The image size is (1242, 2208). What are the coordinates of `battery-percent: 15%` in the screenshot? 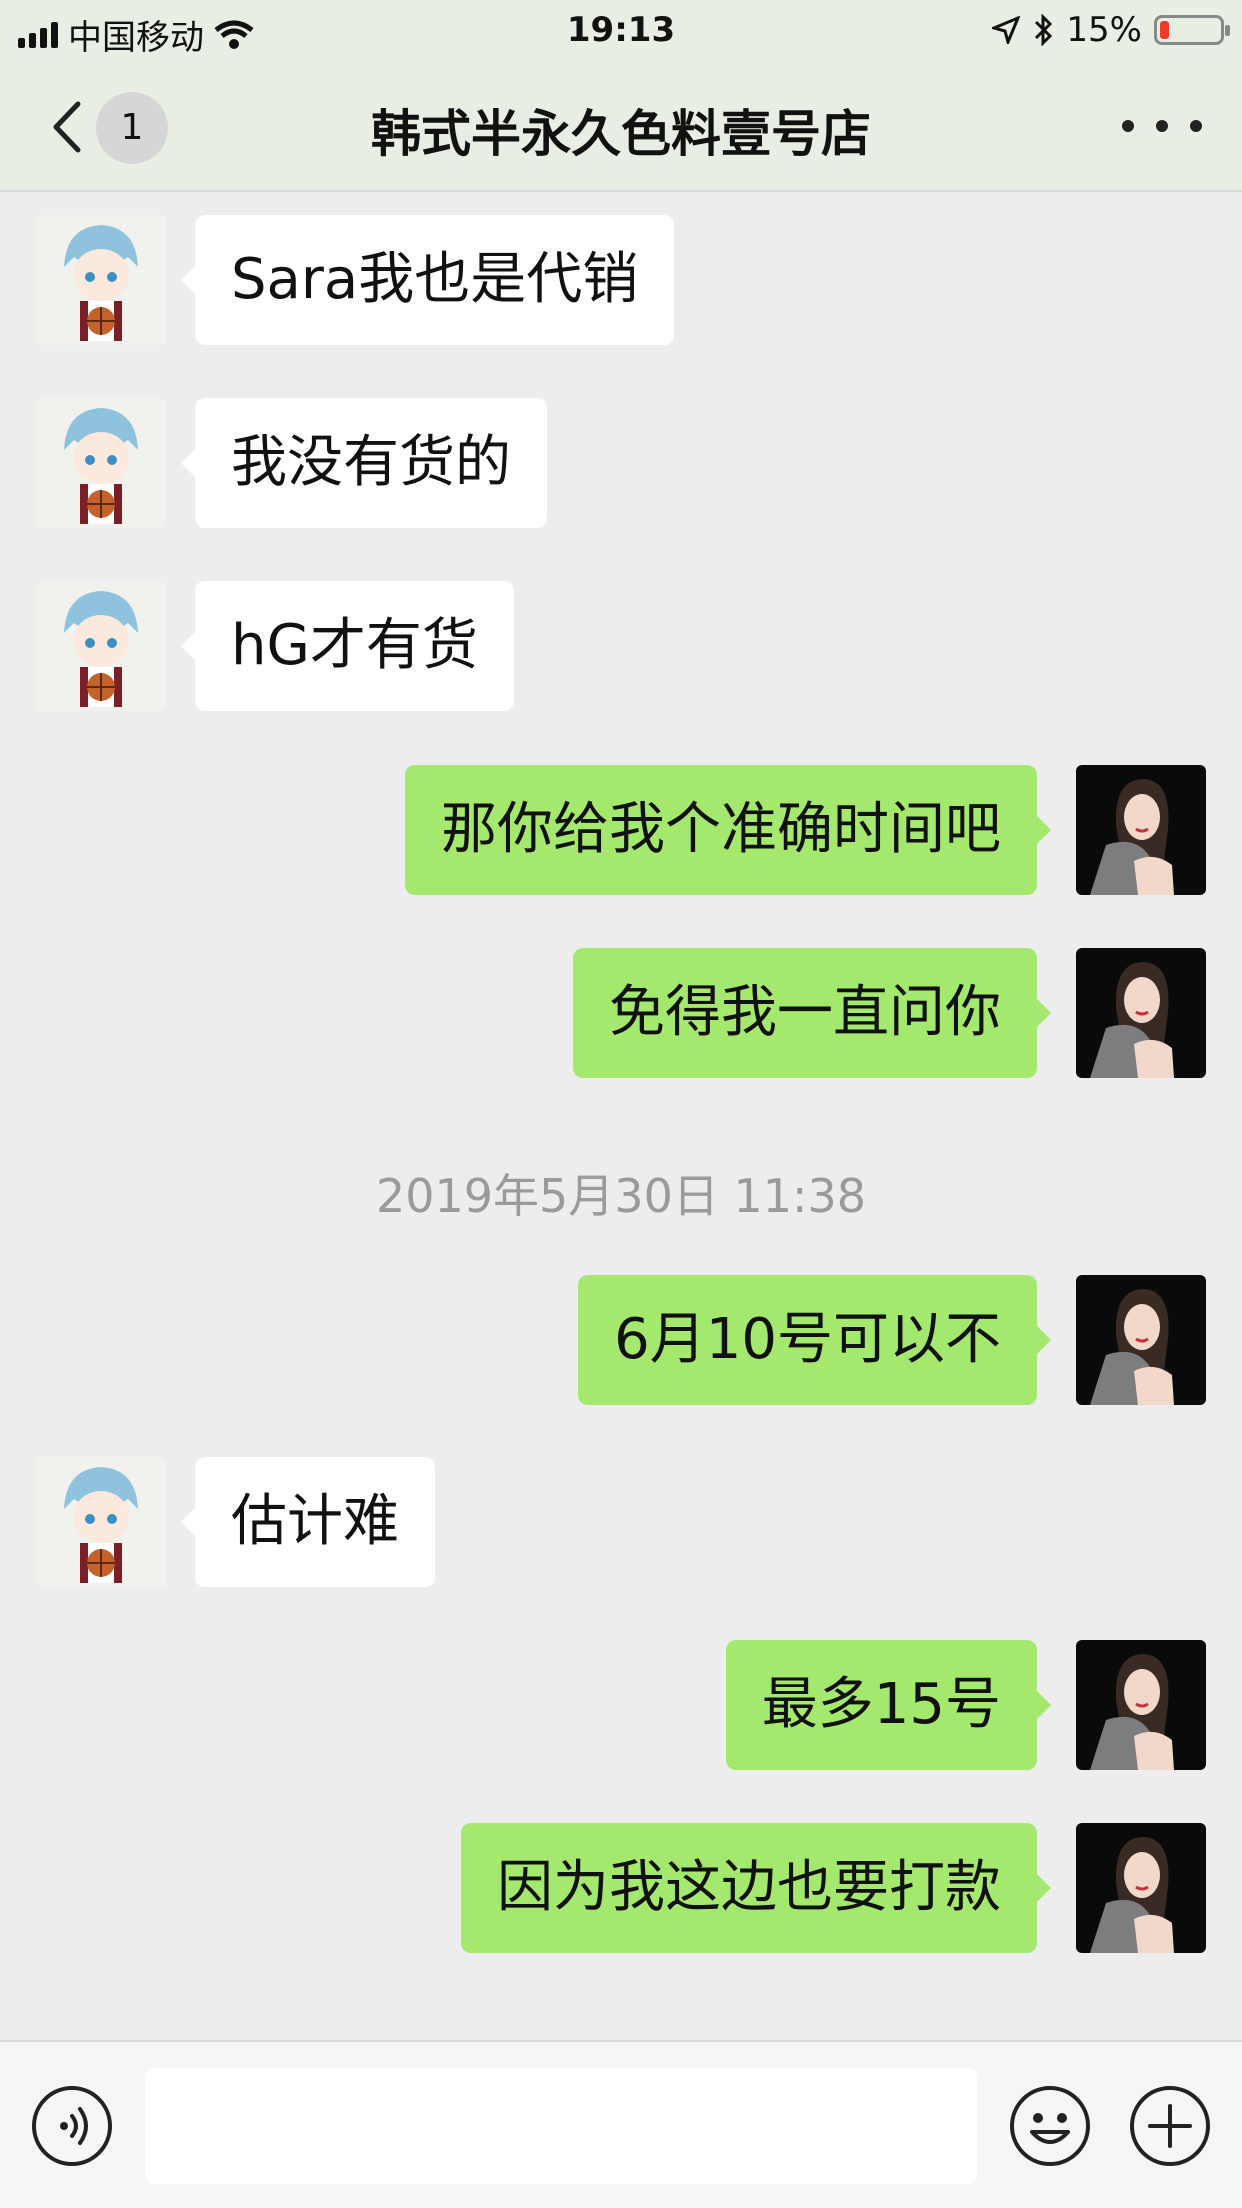 It's located at (1104, 30).